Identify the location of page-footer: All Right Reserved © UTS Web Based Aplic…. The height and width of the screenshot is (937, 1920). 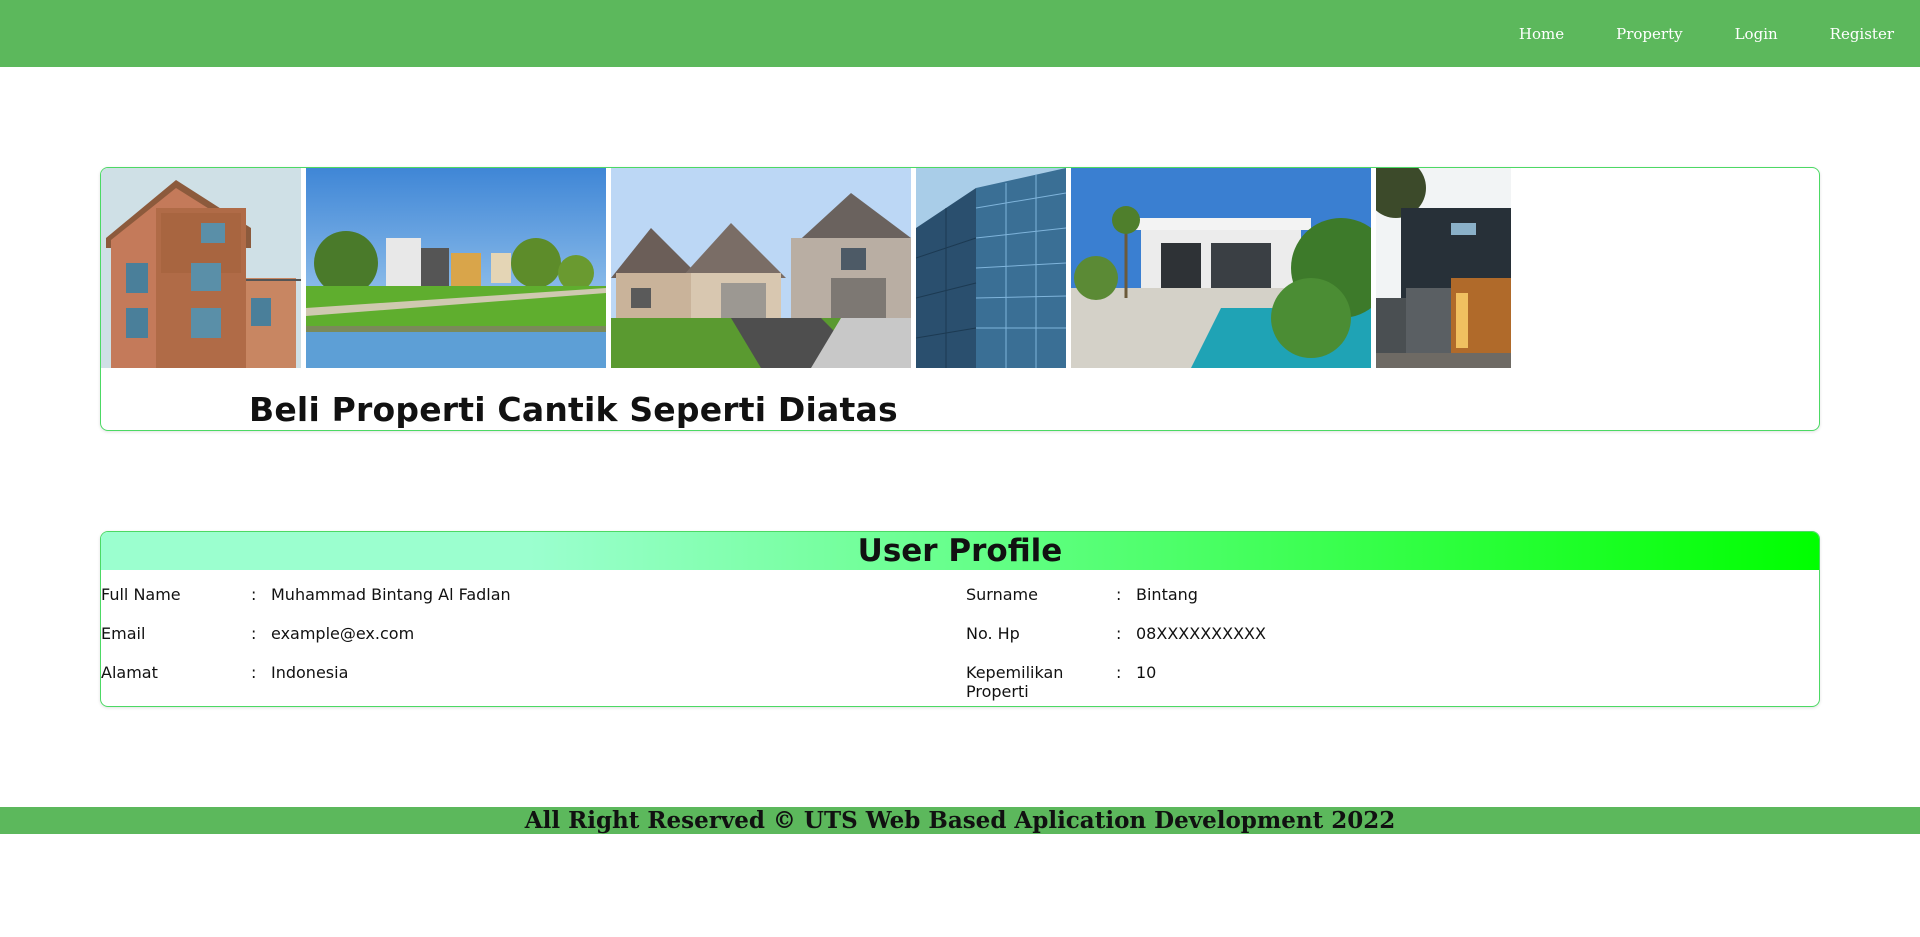
(960, 820).